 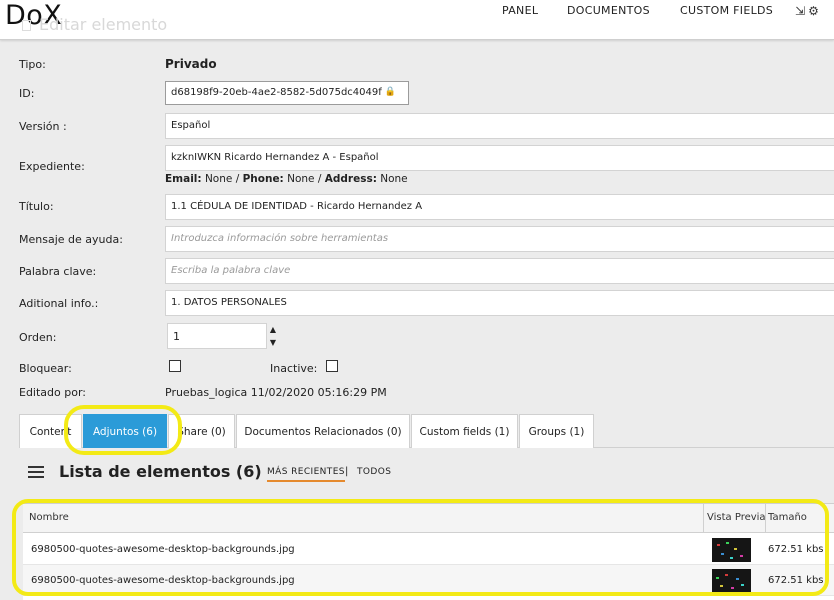 What do you see at coordinates (71, 239) in the screenshot?
I see `mensaje-label: Mensaje de ayuda:` at bounding box center [71, 239].